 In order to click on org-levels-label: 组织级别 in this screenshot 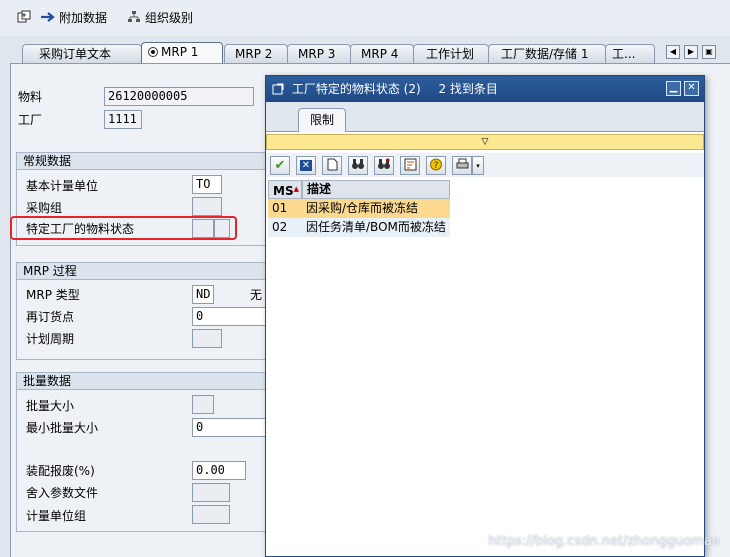, I will do `click(169, 17)`.